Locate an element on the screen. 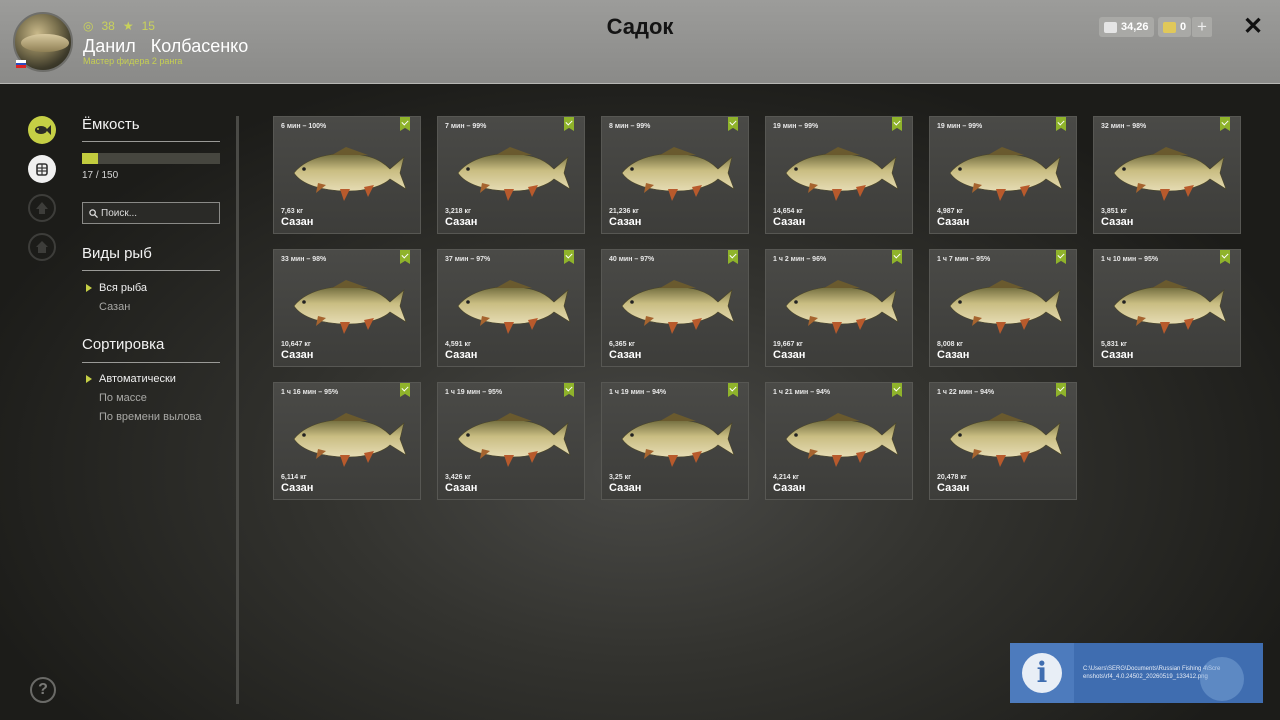 This screenshot has width=1280, height=720. fish-weight: 4,214 кг is located at coordinates (786, 477).